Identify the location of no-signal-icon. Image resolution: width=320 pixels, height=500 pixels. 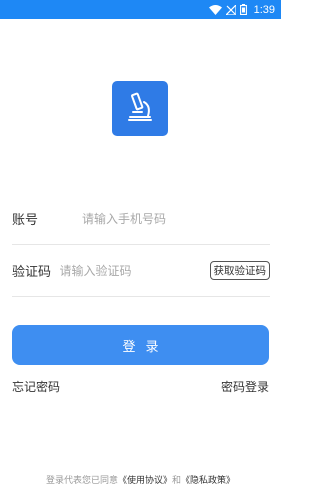
(230, 9).